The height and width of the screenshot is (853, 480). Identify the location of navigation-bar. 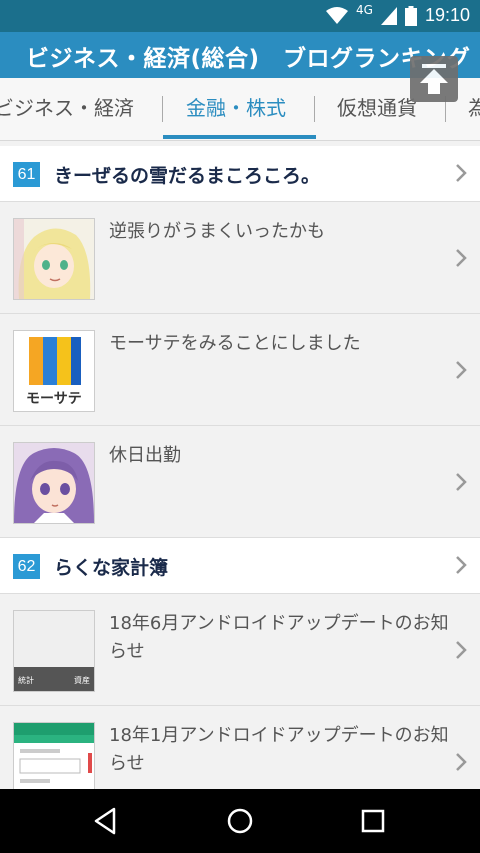
(240, 821).